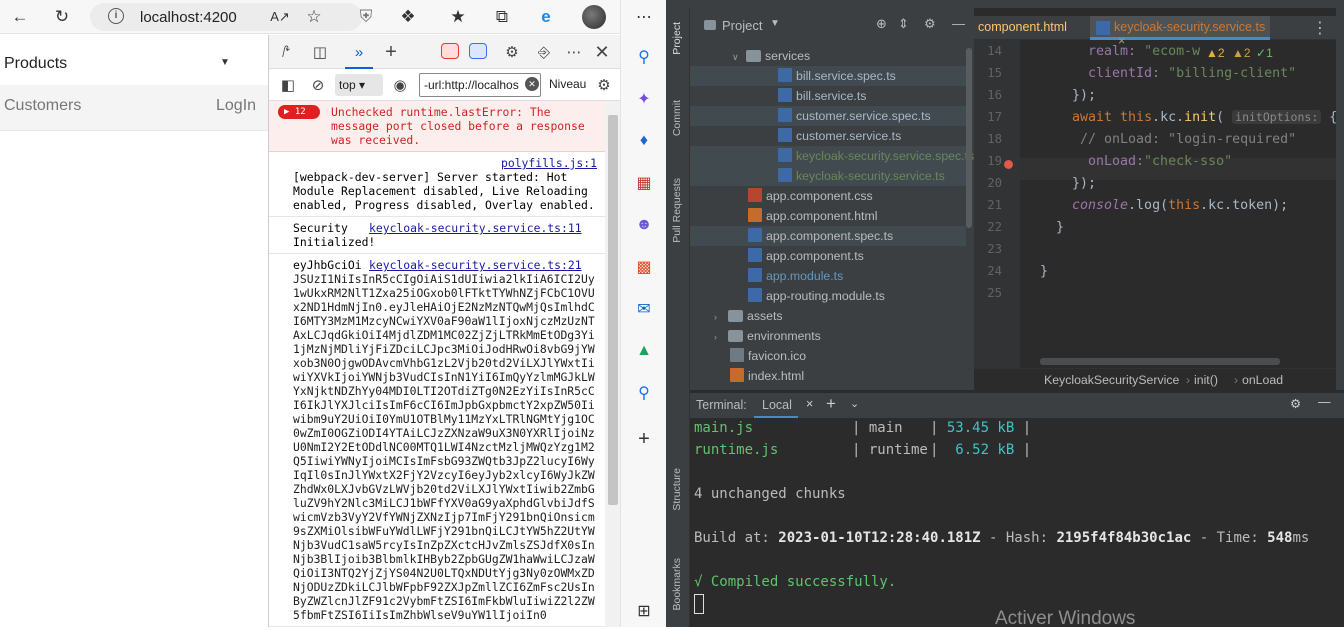 This screenshot has height=630, width=1344. What do you see at coordinates (480, 85) in the screenshot?
I see `console-filter-input: -url:http://localhos ✕` at bounding box center [480, 85].